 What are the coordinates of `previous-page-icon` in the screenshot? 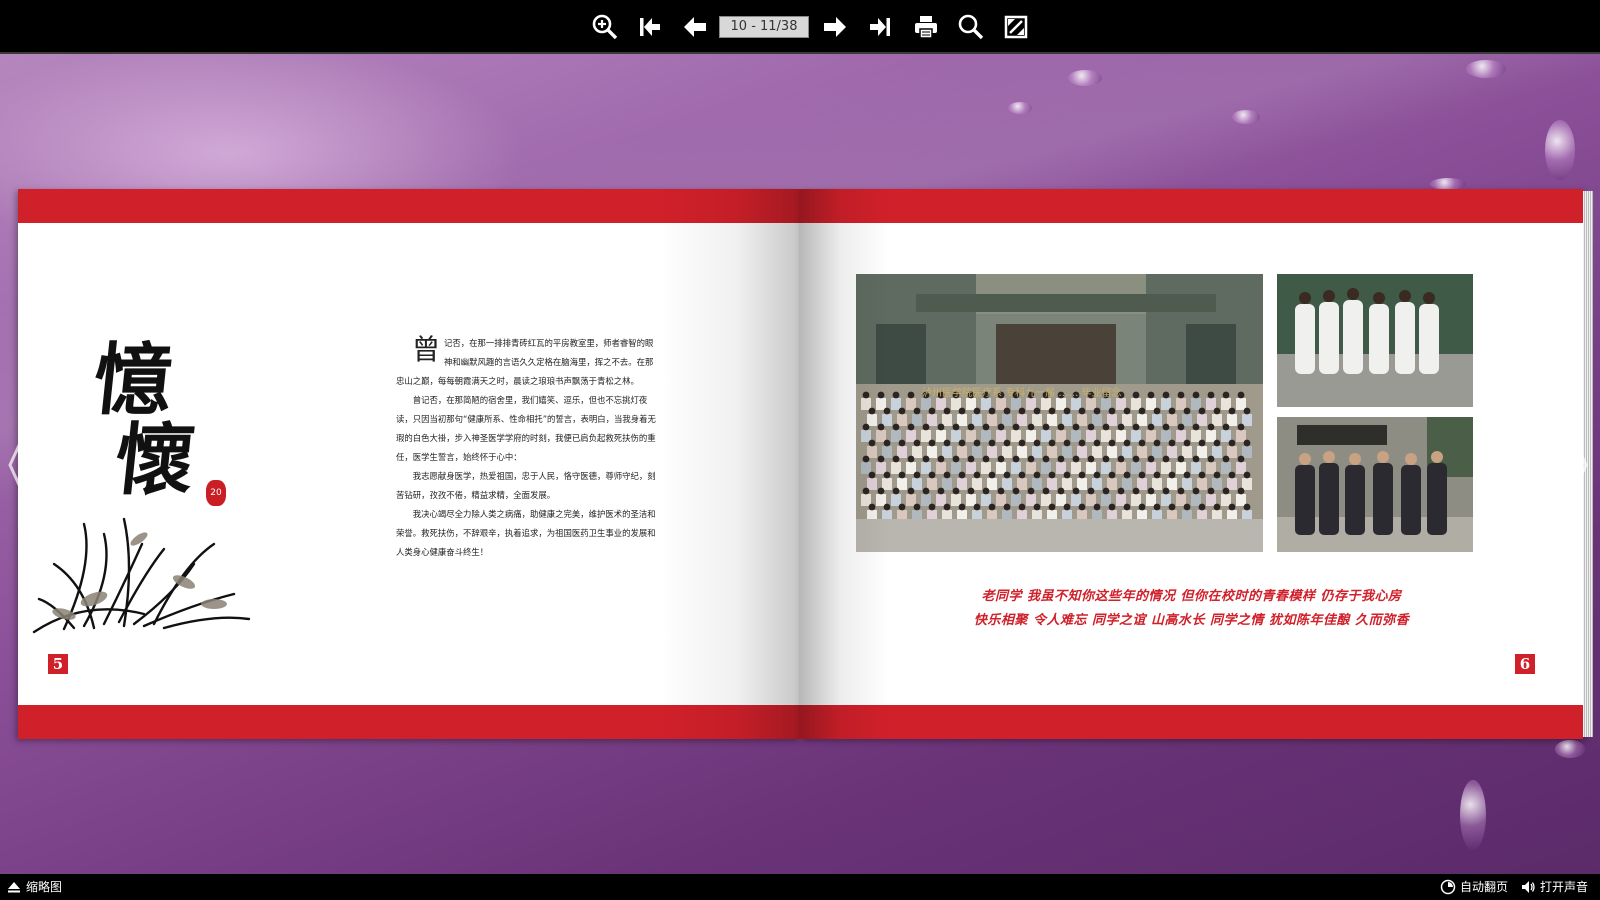 It's located at (695, 27).